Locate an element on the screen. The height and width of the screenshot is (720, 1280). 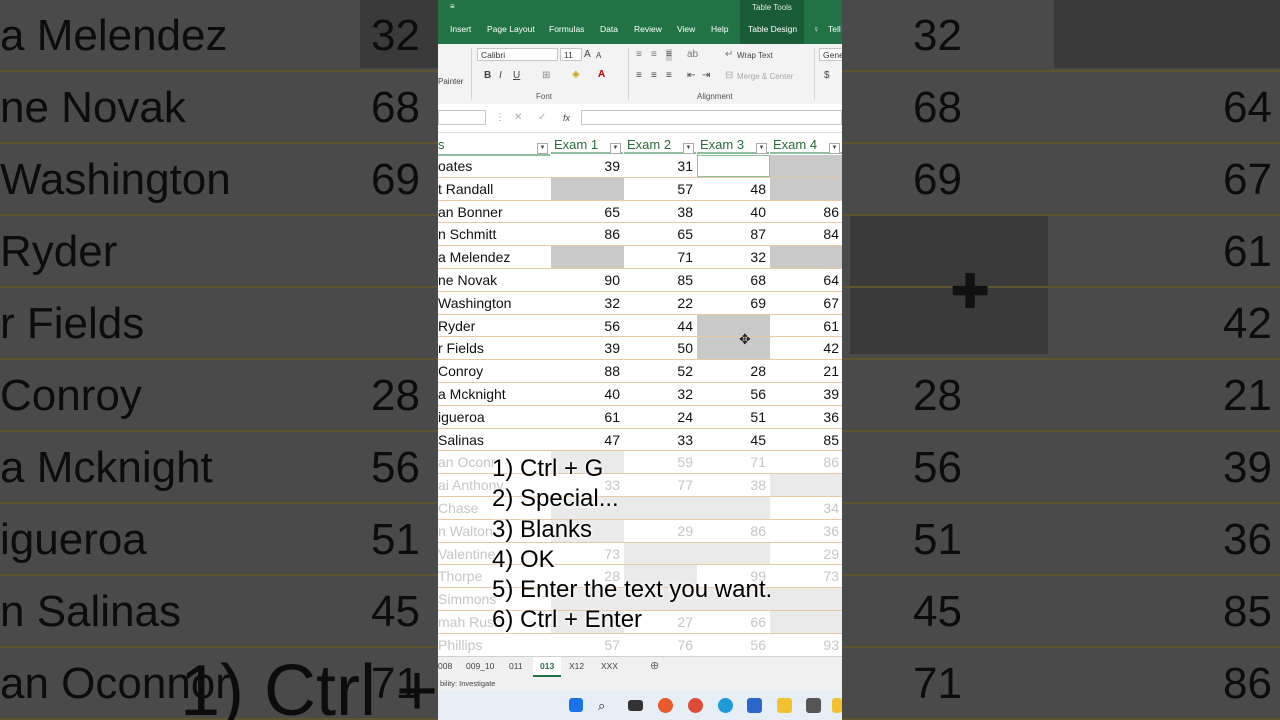
exam-score-cell: 86 is located at coordinates (587, 234).